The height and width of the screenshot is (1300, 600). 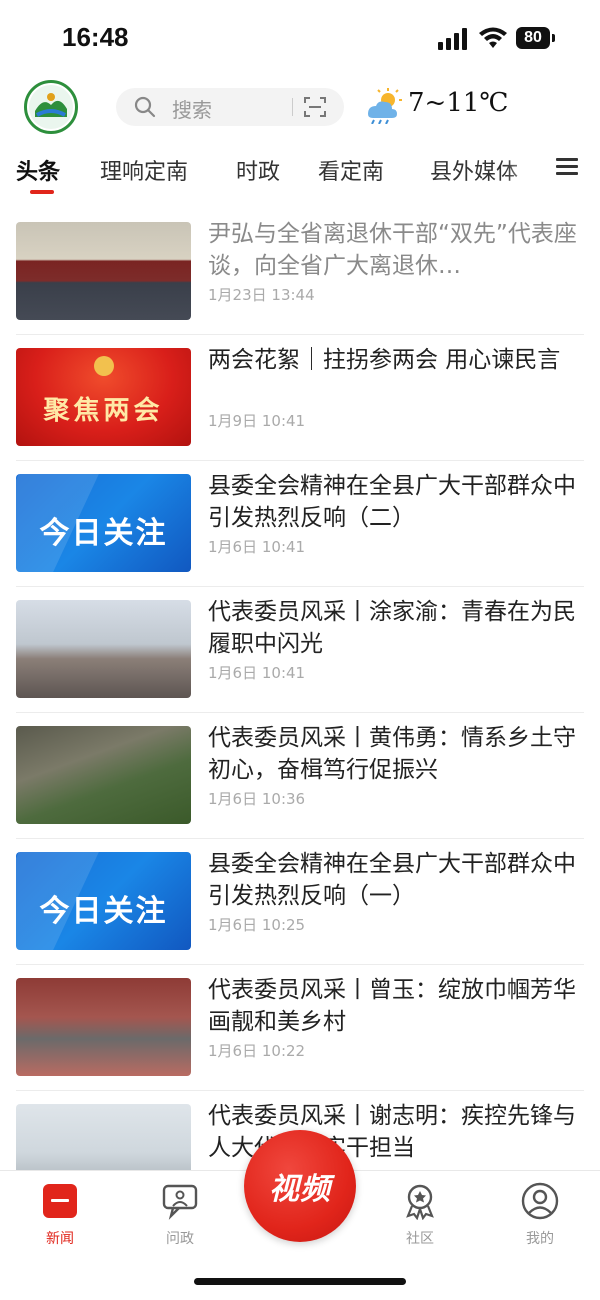 What do you see at coordinates (38, 170) in the screenshot?
I see `tab-headline: 头条` at bounding box center [38, 170].